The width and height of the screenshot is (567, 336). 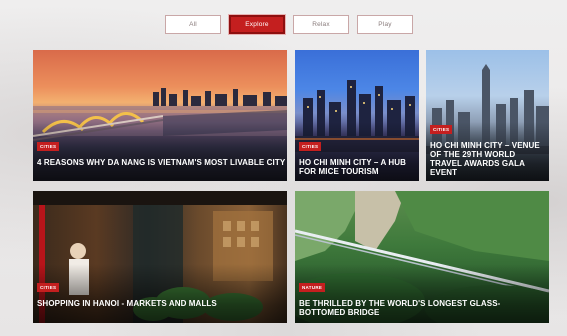 I want to click on tab-play: Play, so click(x=385, y=24).